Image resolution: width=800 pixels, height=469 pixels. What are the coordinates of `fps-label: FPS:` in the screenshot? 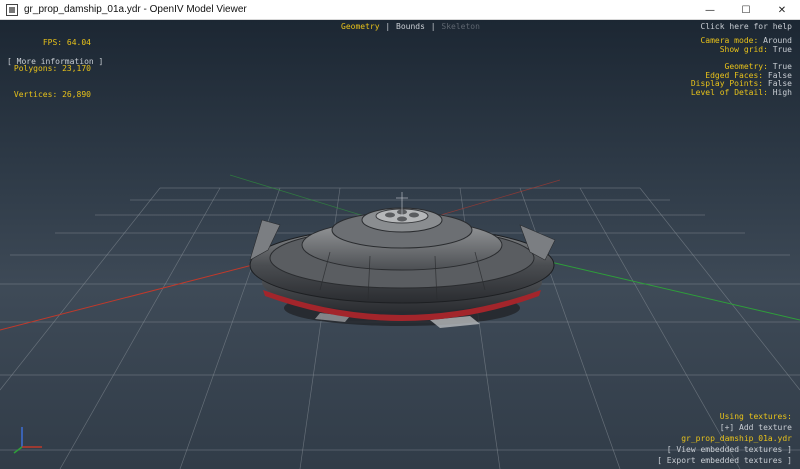 It's located at (52, 43).